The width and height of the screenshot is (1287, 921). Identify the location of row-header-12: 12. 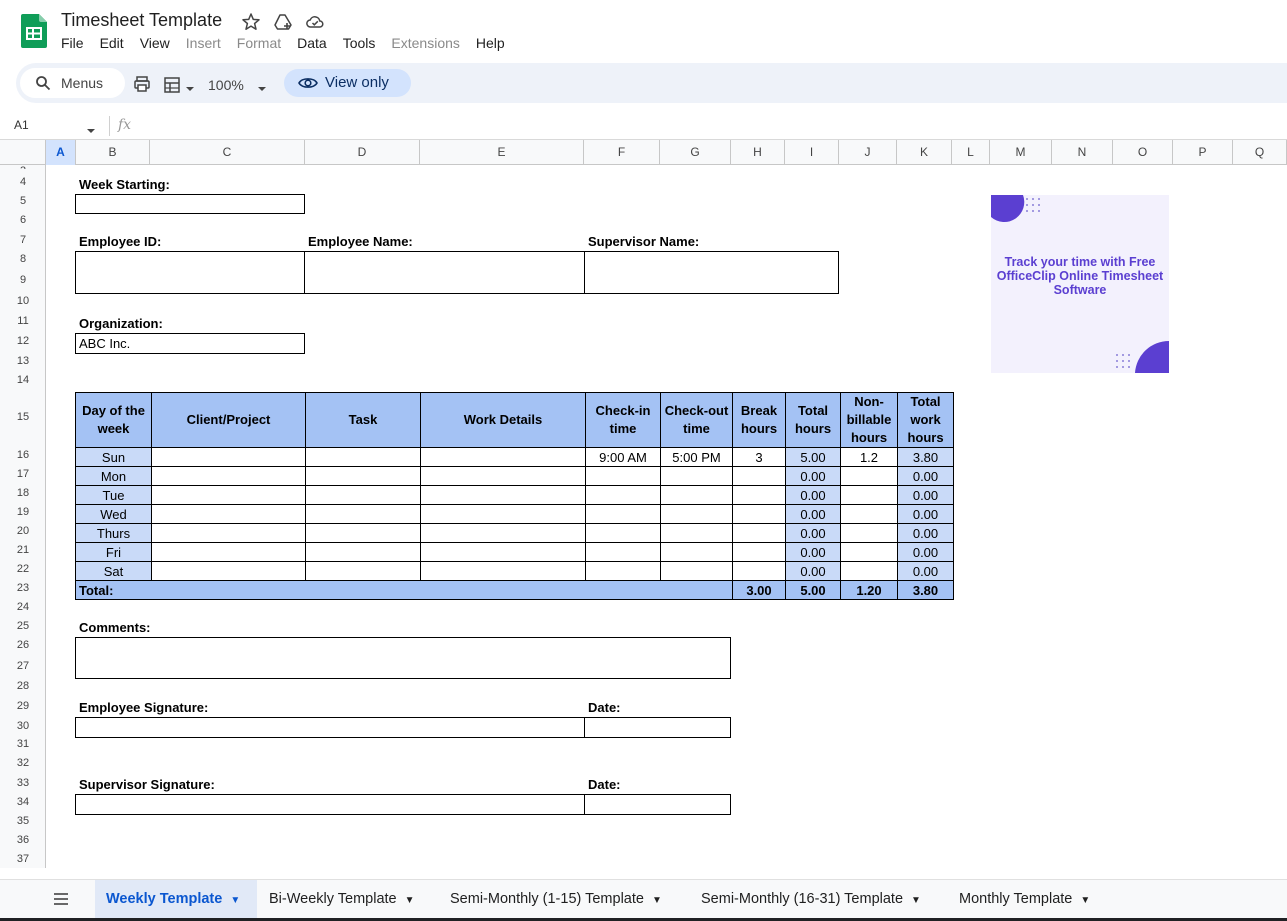
(23, 341).